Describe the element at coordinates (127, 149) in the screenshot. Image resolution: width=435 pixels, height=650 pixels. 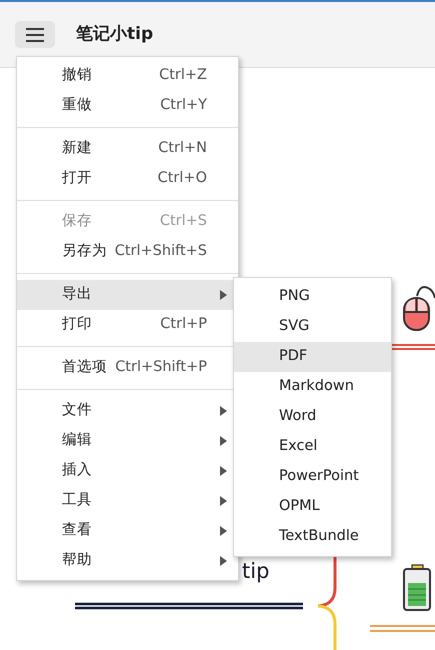
I see `menu-item: 新建 Ctrl+N` at that location.